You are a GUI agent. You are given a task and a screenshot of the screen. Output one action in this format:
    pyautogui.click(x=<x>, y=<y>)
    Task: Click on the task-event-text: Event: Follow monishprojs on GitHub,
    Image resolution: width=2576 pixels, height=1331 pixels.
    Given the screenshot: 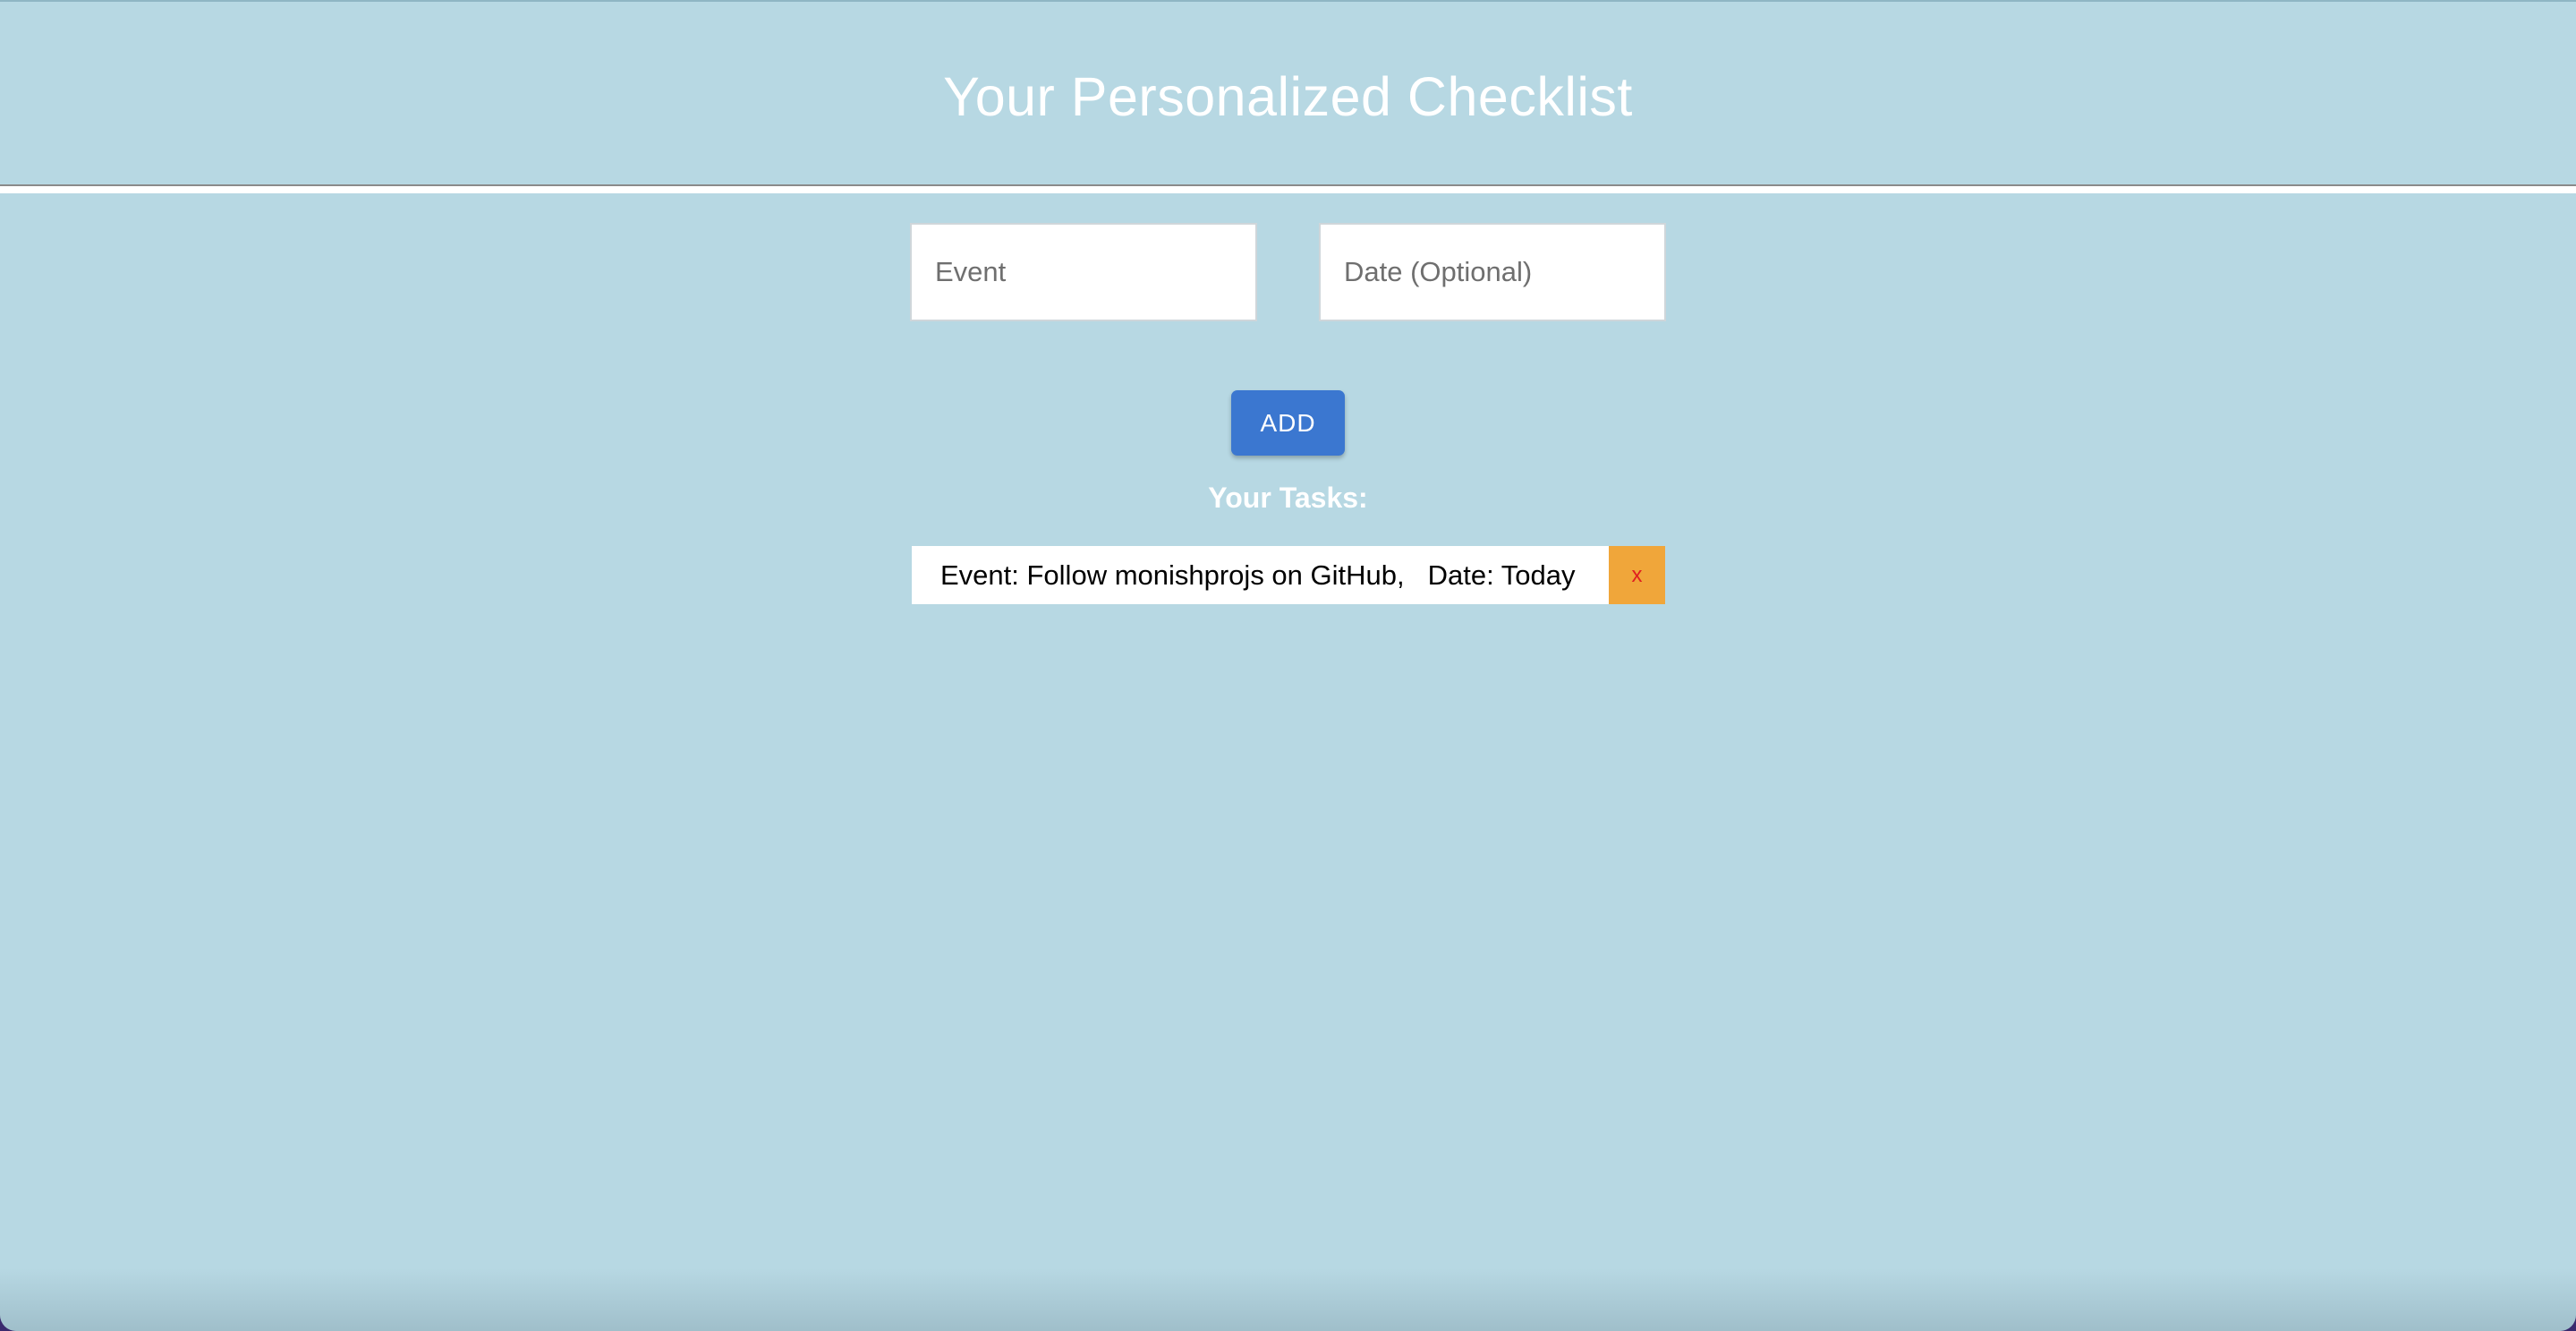 What is the action you would take?
    pyautogui.click(x=1172, y=575)
    